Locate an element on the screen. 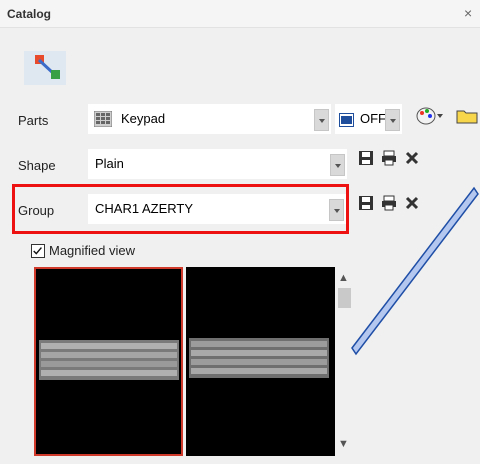 Image resolution: width=480 pixels, height=464 pixels. panel-title: Catalog is located at coordinates (29, 14).